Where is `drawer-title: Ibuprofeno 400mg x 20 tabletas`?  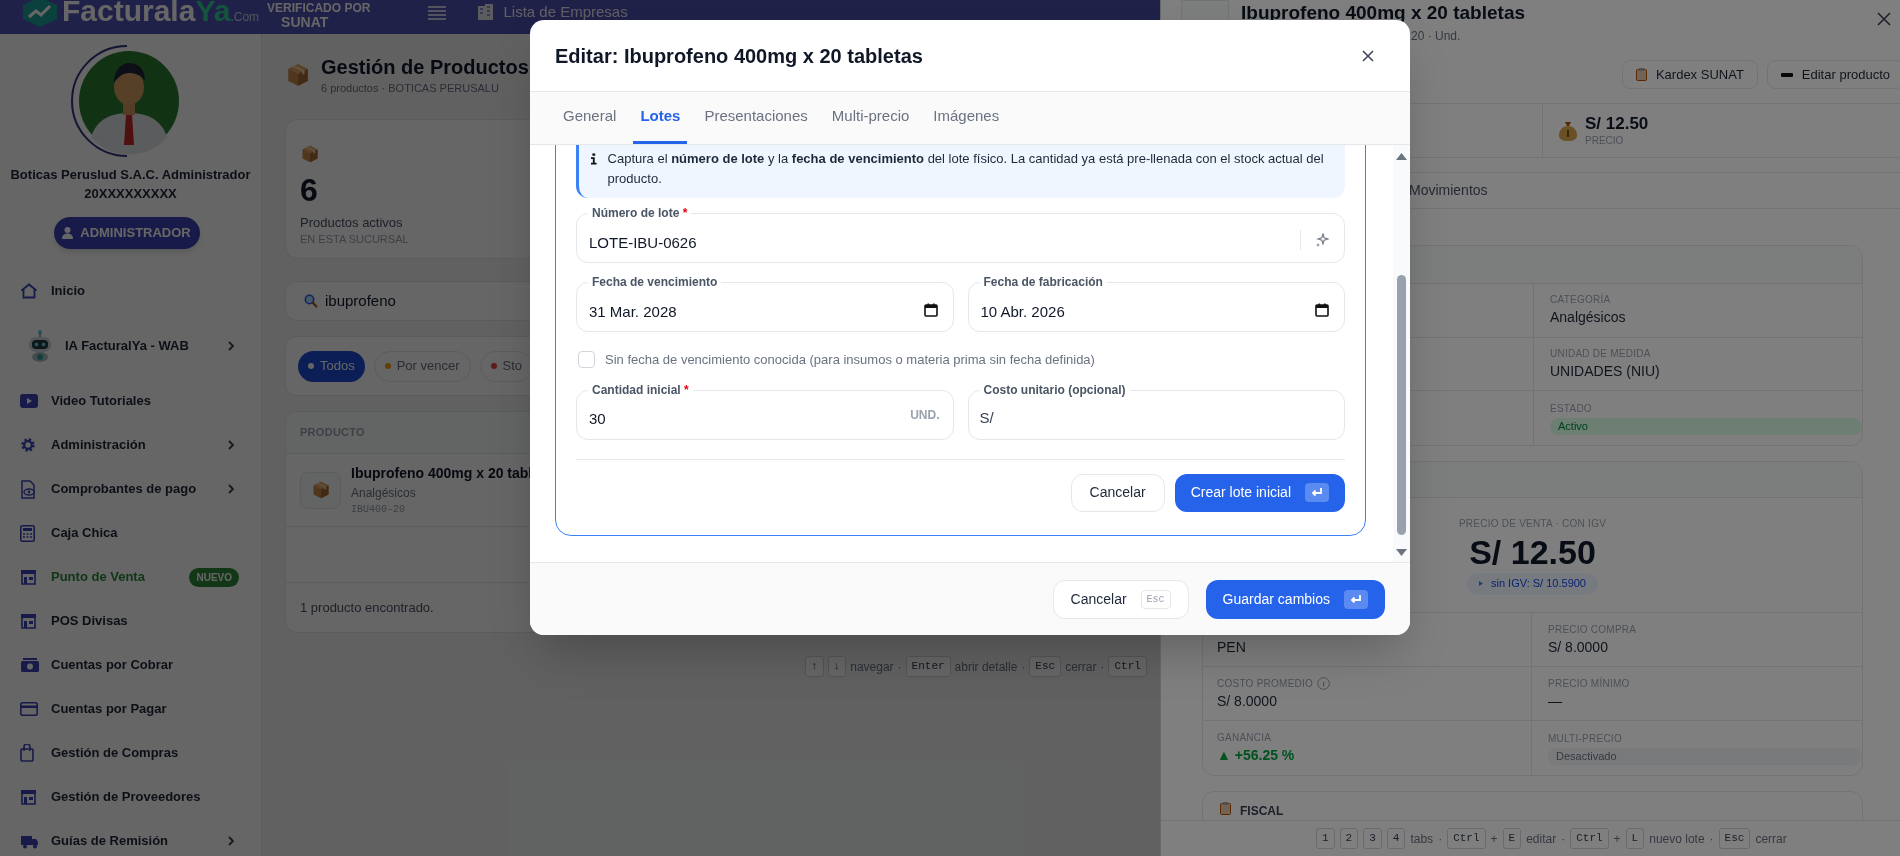
drawer-title: Ibuprofeno 400mg x 20 tabletas is located at coordinates (1383, 13).